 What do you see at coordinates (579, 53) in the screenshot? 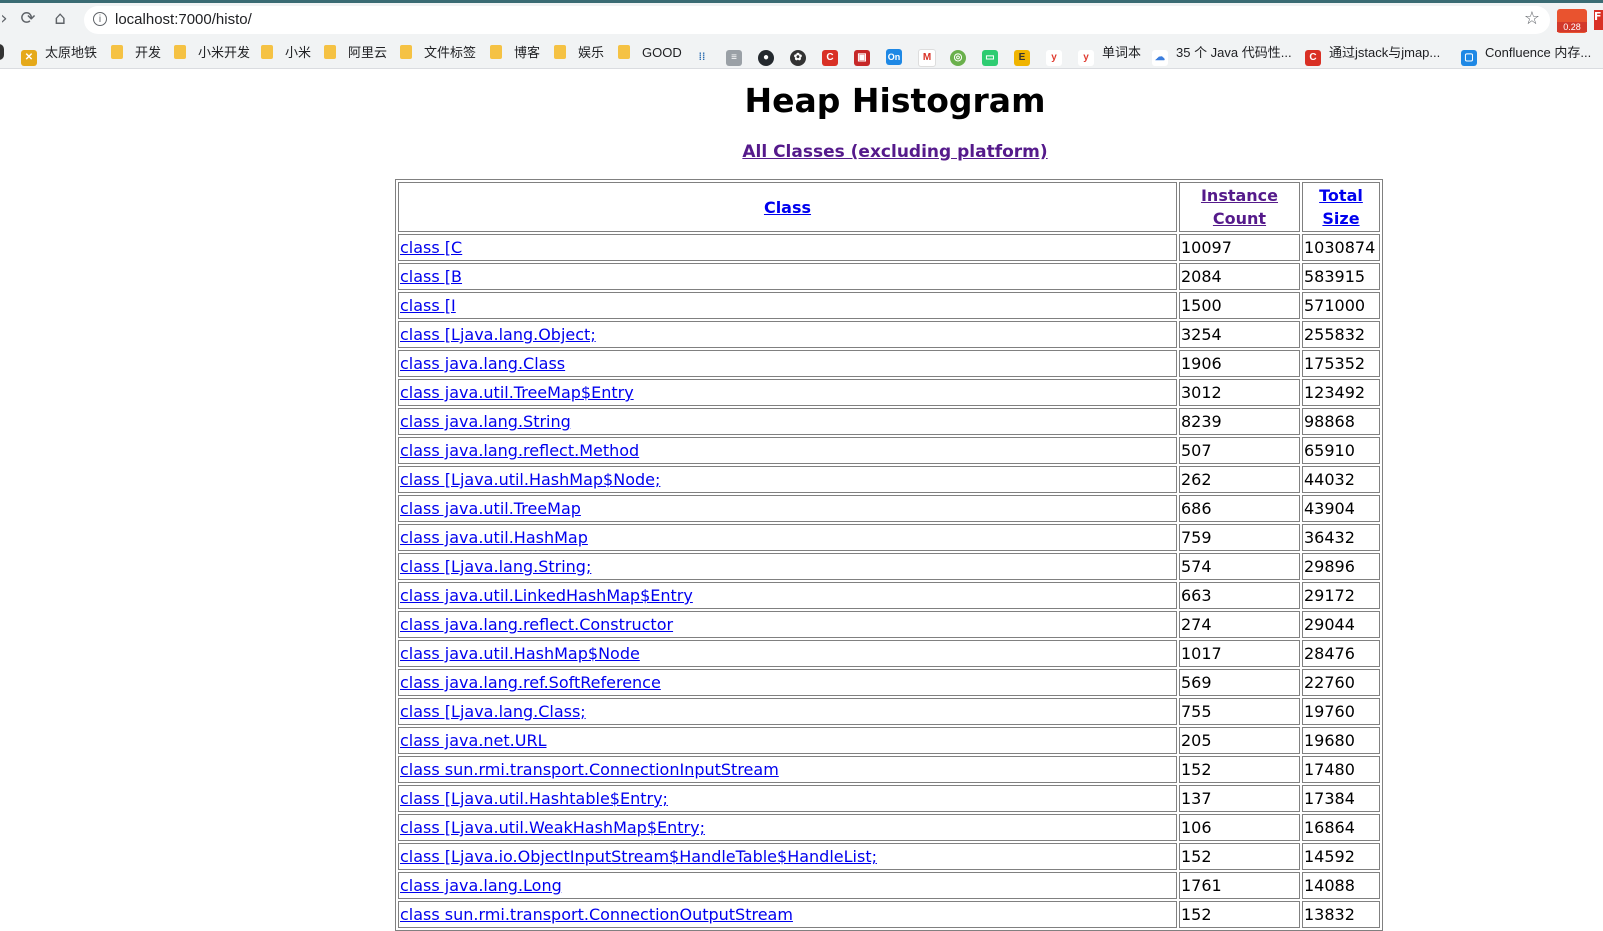
I see `bookmark-folder-entertainment: 娱乐` at bounding box center [579, 53].